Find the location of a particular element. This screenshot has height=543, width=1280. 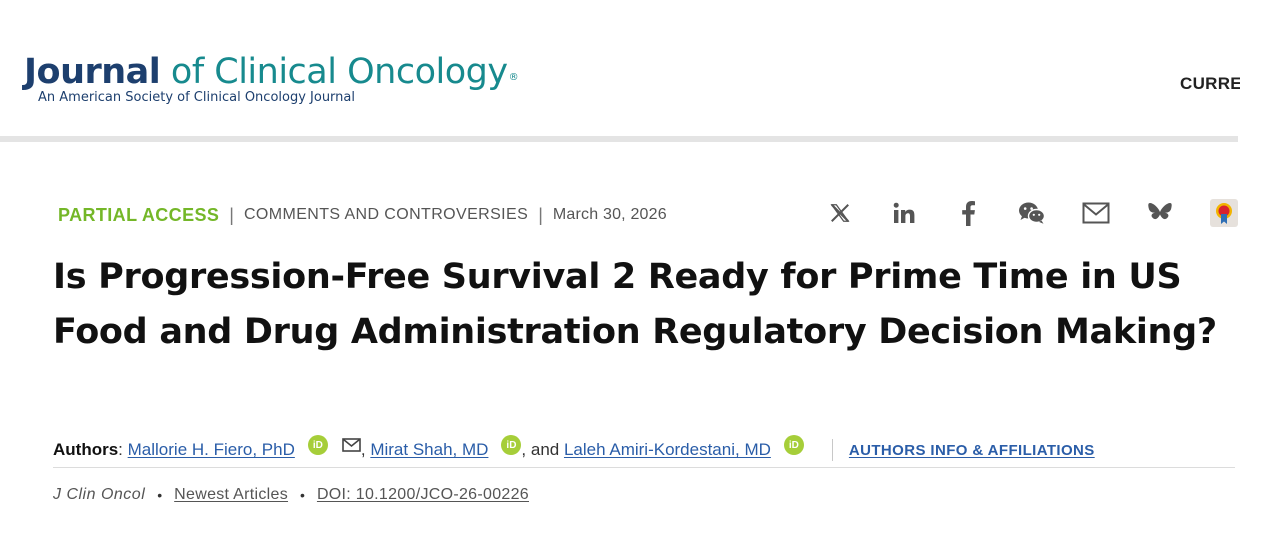

logo-registered-mark: ® is located at coordinates (513, 77).